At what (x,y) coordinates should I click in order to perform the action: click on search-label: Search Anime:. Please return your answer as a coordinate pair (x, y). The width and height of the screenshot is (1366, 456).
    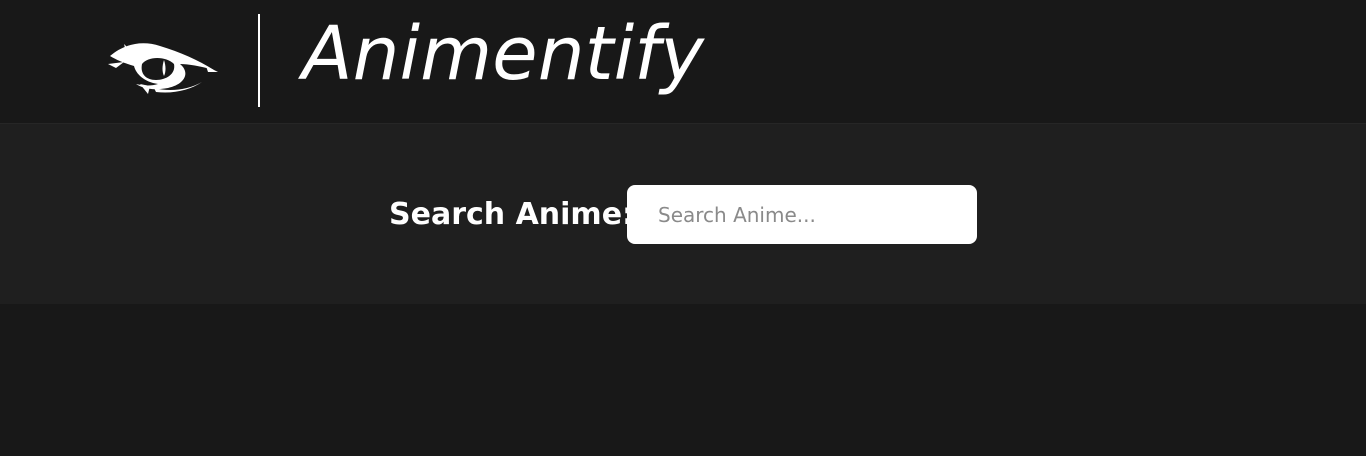
    Looking at the image, I should click on (512, 214).